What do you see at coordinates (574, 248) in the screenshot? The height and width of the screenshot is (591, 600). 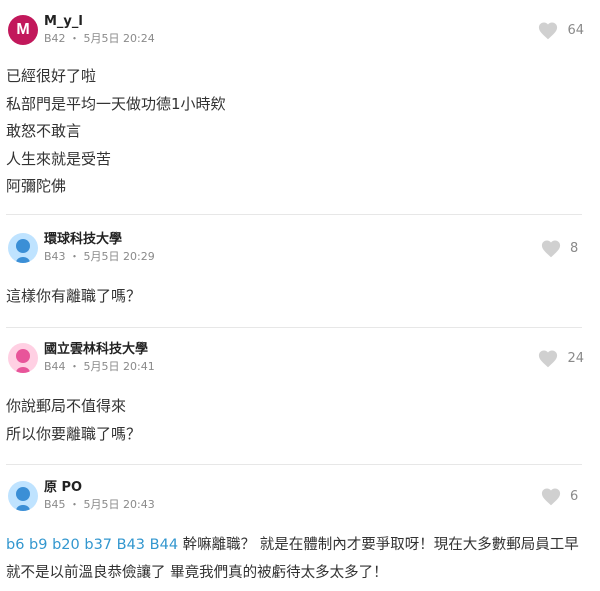 I see `like-count: 8` at bounding box center [574, 248].